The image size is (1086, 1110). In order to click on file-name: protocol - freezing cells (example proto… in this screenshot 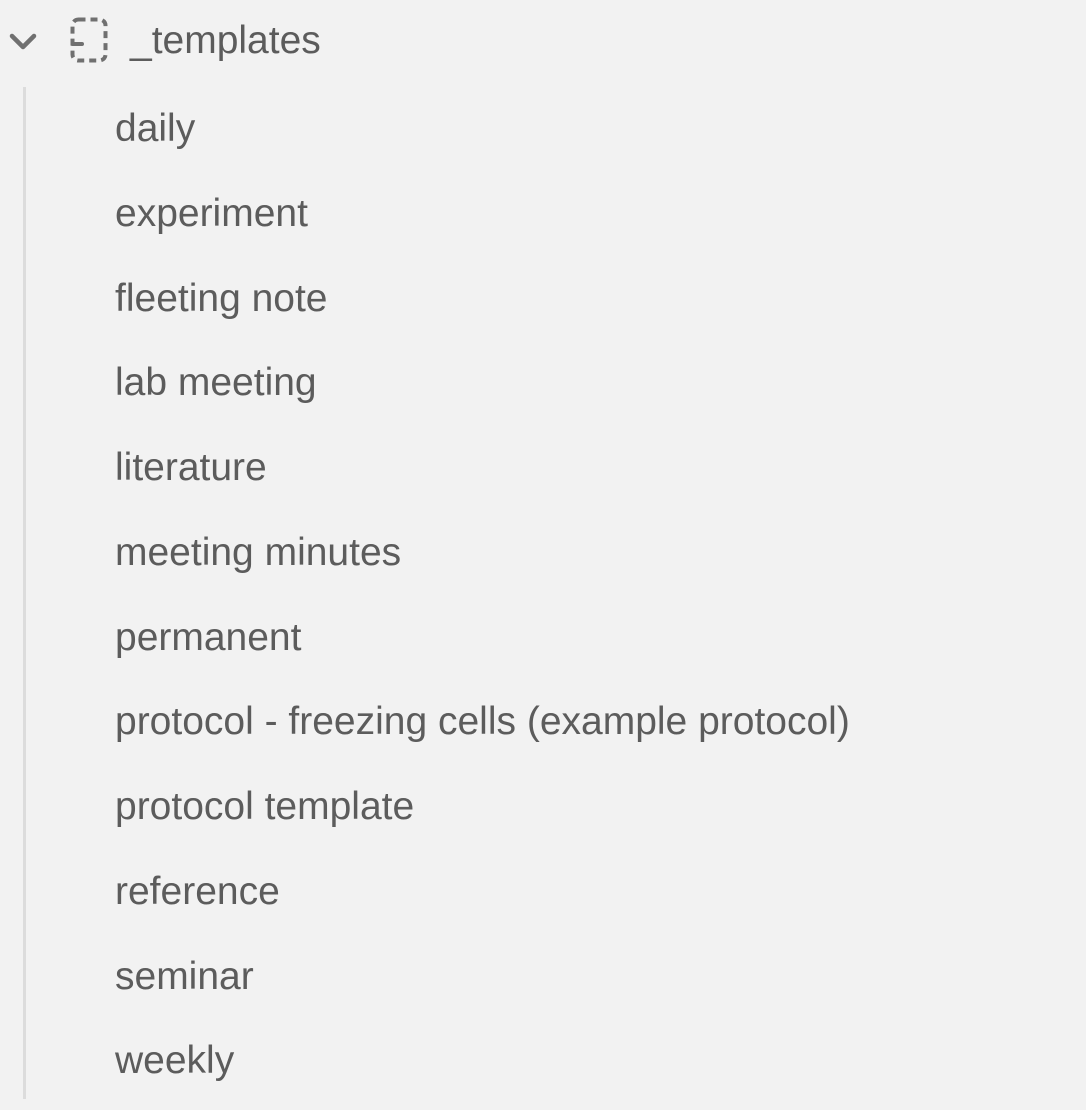, I will do `click(482, 722)`.